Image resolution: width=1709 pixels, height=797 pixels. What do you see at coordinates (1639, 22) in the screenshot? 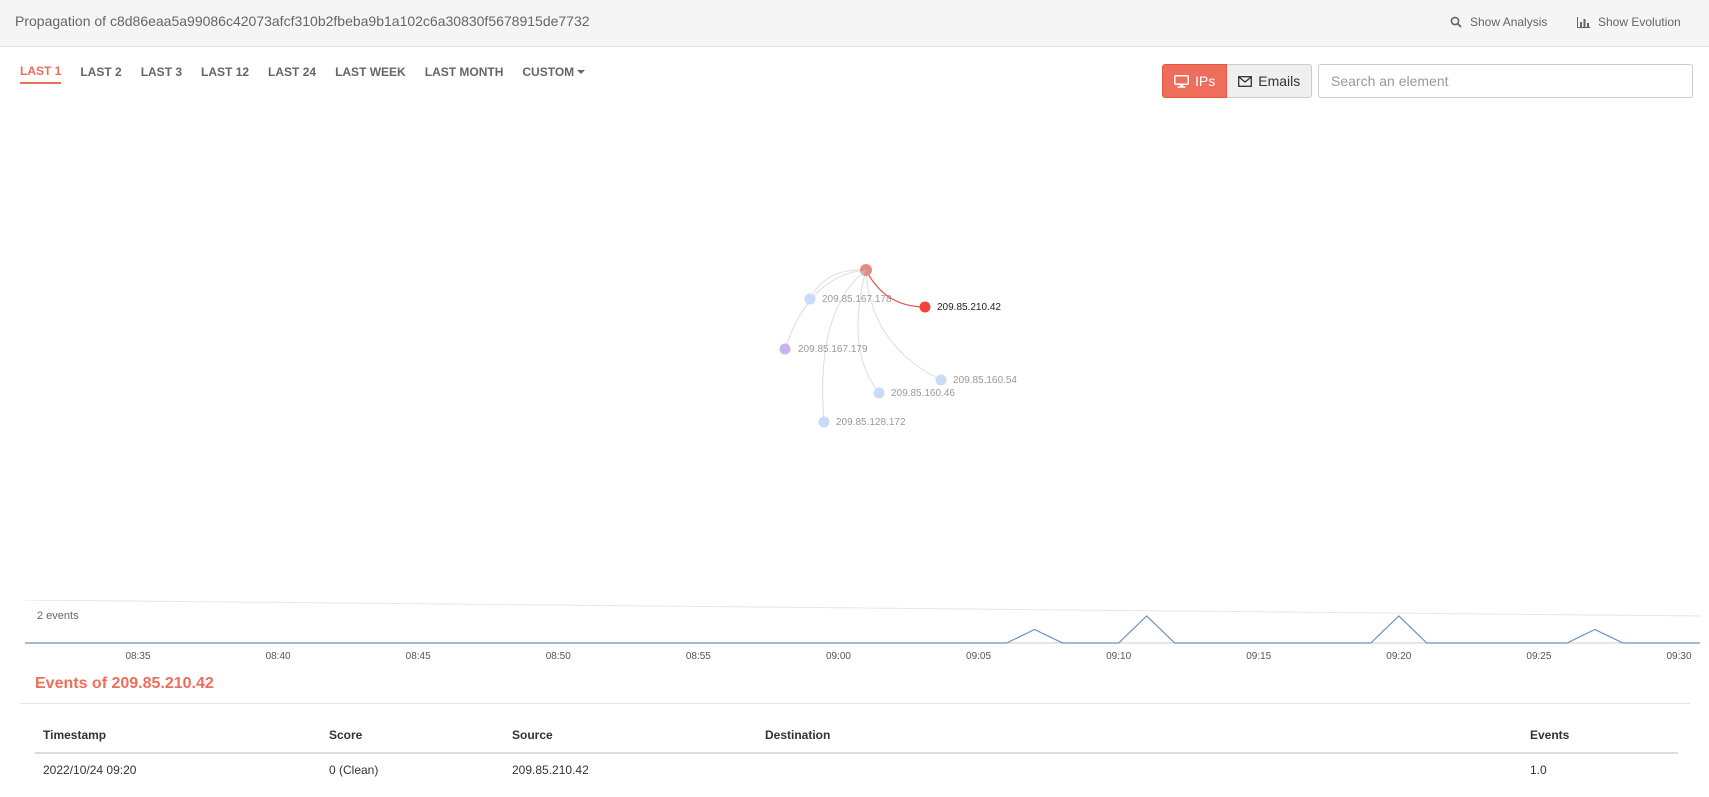
I see `show-evolution-label: Show Evolution` at bounding box center [1639, 22].